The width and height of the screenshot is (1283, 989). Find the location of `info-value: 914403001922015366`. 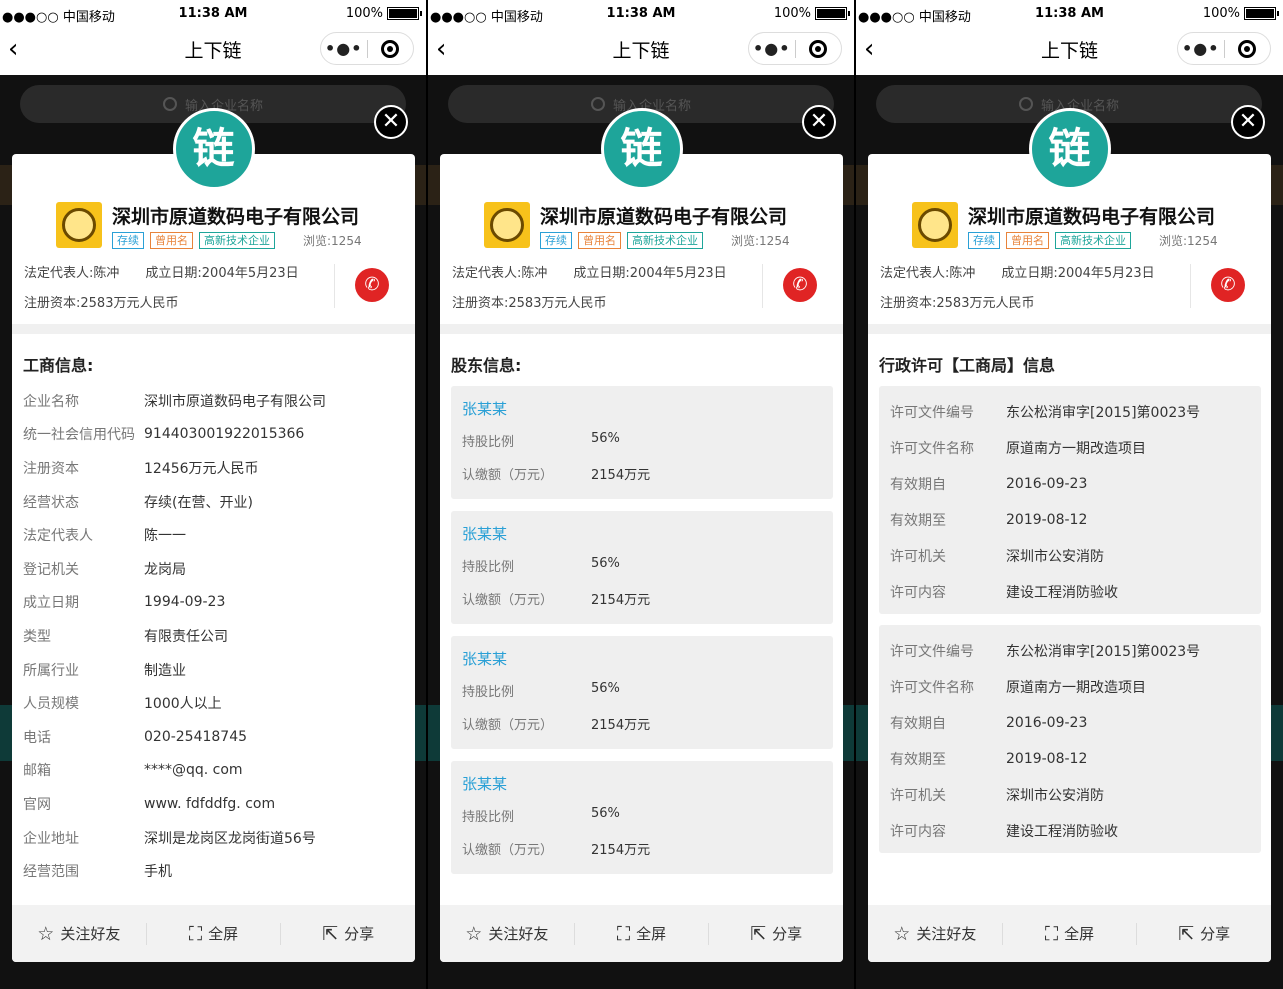

info-value: 914403001922015366 is located at coordinates (224, 434).